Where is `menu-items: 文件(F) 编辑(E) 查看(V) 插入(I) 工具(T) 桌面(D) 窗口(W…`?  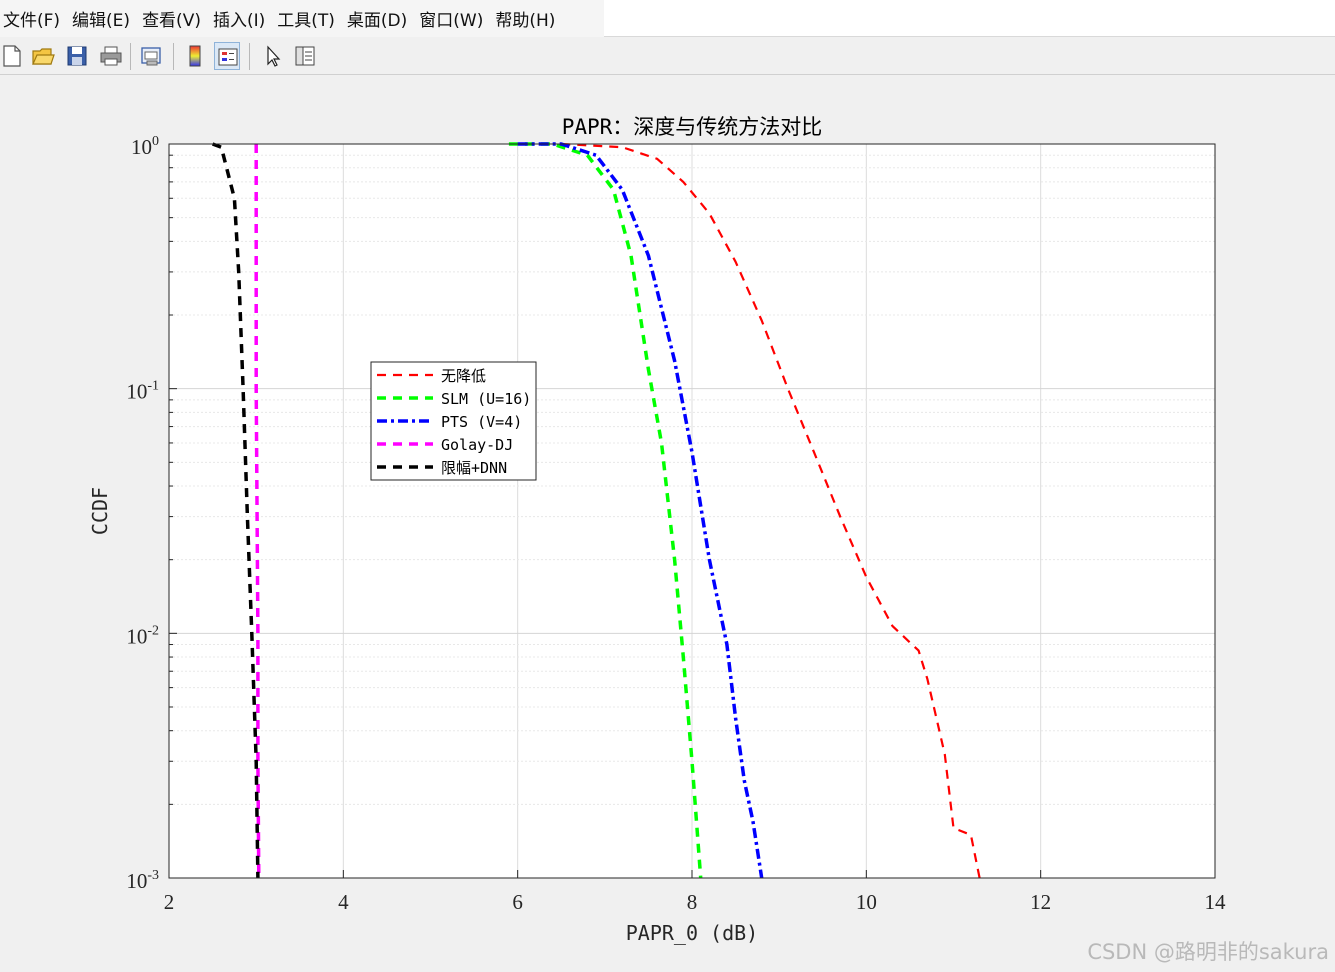
menu-items: 文件(F) 编辑(E) 查看(V) 插入(I) 工具(T) 桌面(D) 窗口(W… is located at coordinates (302, 18).